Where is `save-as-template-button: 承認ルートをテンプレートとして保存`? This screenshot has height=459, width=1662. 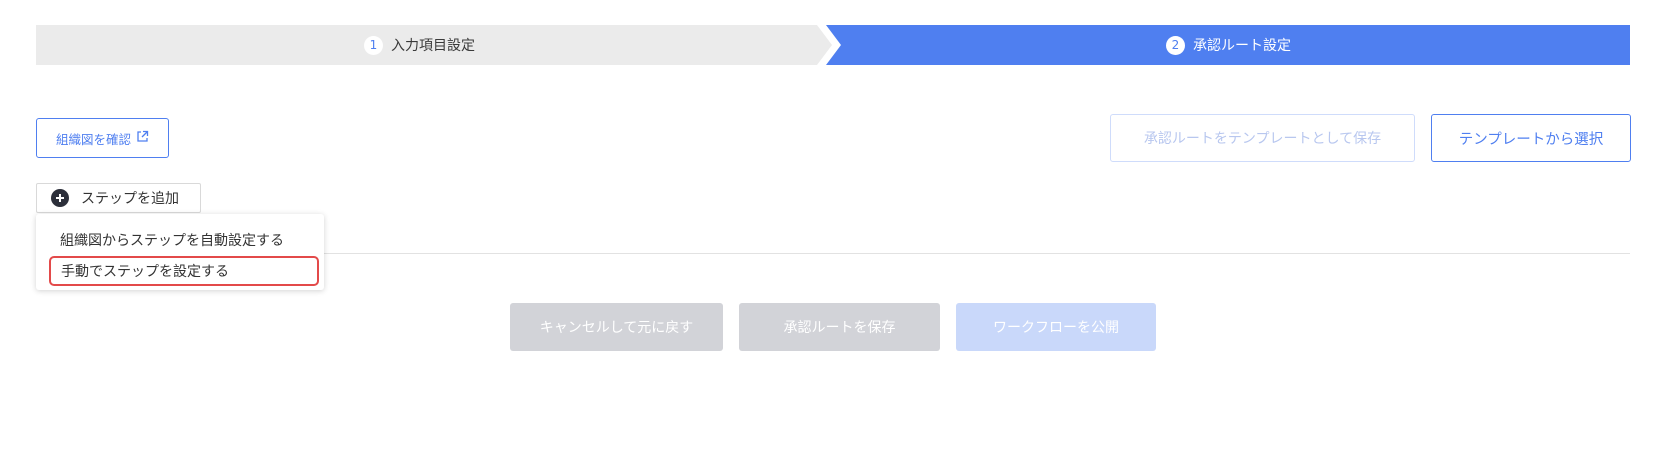
save-as-template-button: 承認ルートをテンプレートとして保存 is located at coordinates (1262, 138).